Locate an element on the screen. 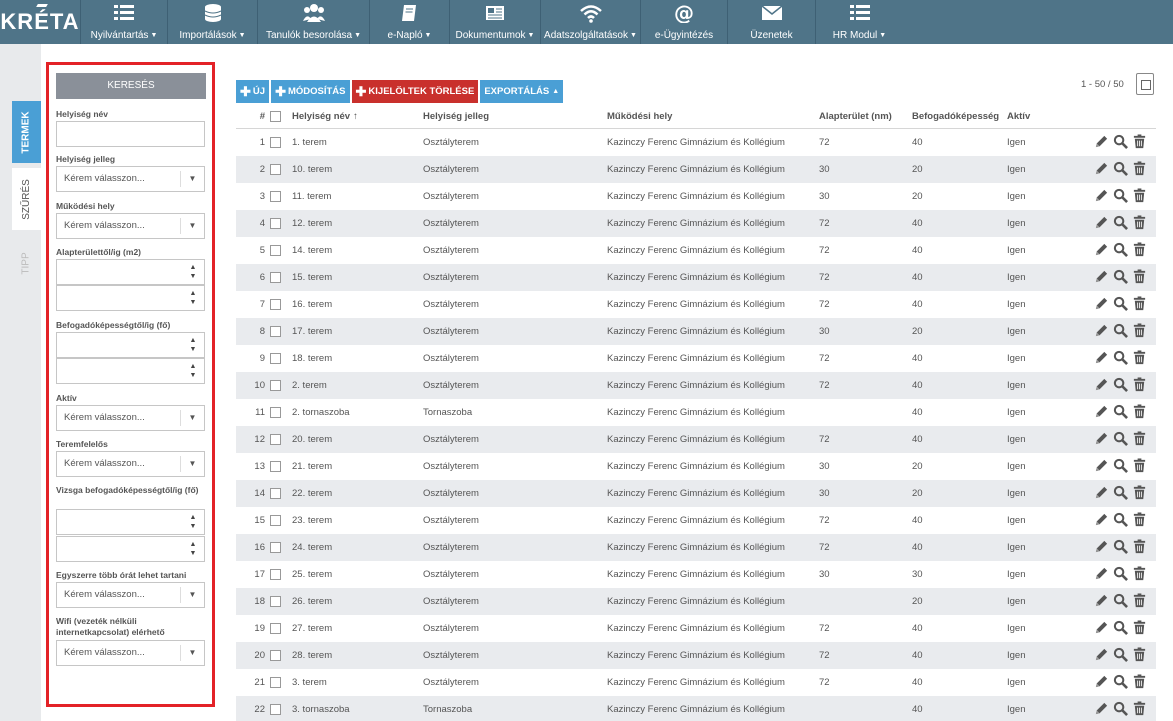 The width and height of the screenshot is (1173, 721). export-button: EXPORTÁLÁS ▲ is located at coordinates (522, 91).